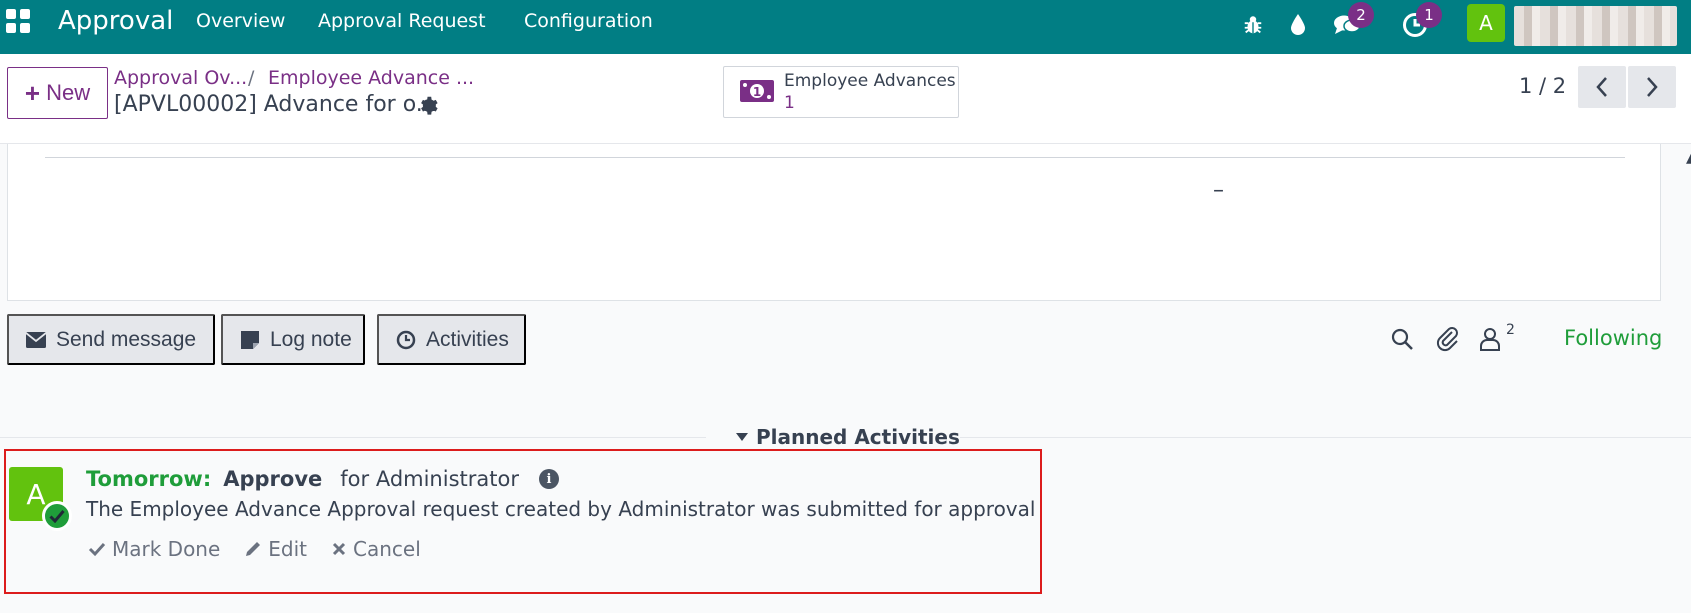 The image size is (1691, 613). Describe the element at coordinates (18, 21) in the screenshot. I see `apps-menu-icon` at that location.